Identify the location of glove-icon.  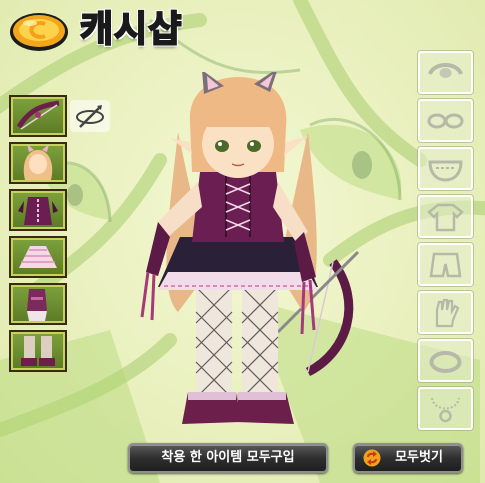
(447, 313).